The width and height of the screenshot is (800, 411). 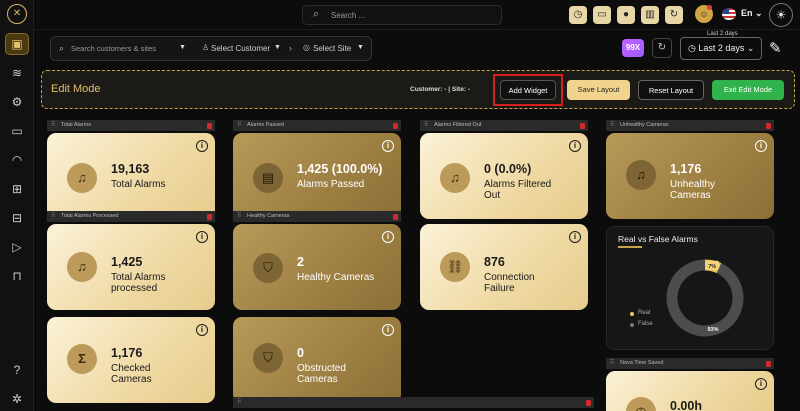 What do you see at coordinates (17, 189) in the screenshot?
I see `network-icon: ⊞` at bounding box center [17, 189].